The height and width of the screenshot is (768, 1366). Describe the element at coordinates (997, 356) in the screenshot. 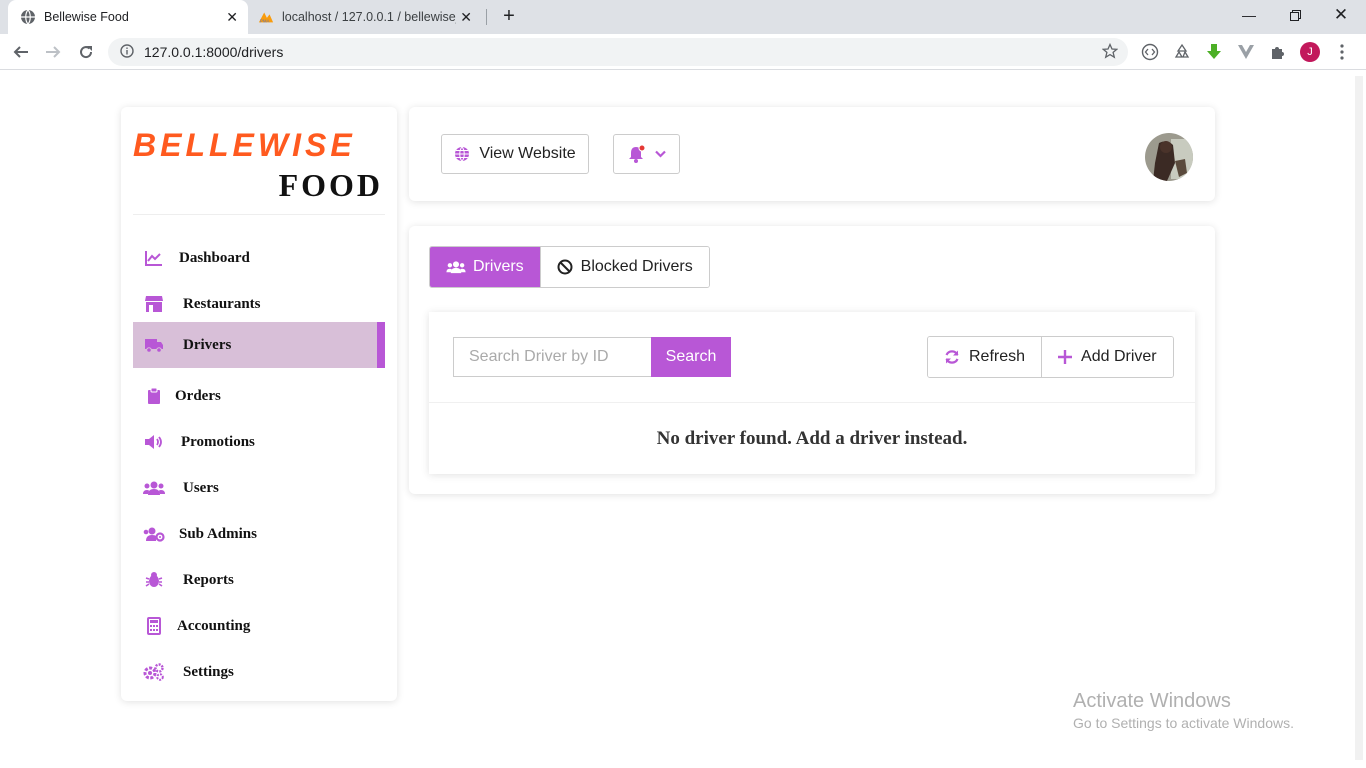

I see `refresh-label: Refresh` at that location.